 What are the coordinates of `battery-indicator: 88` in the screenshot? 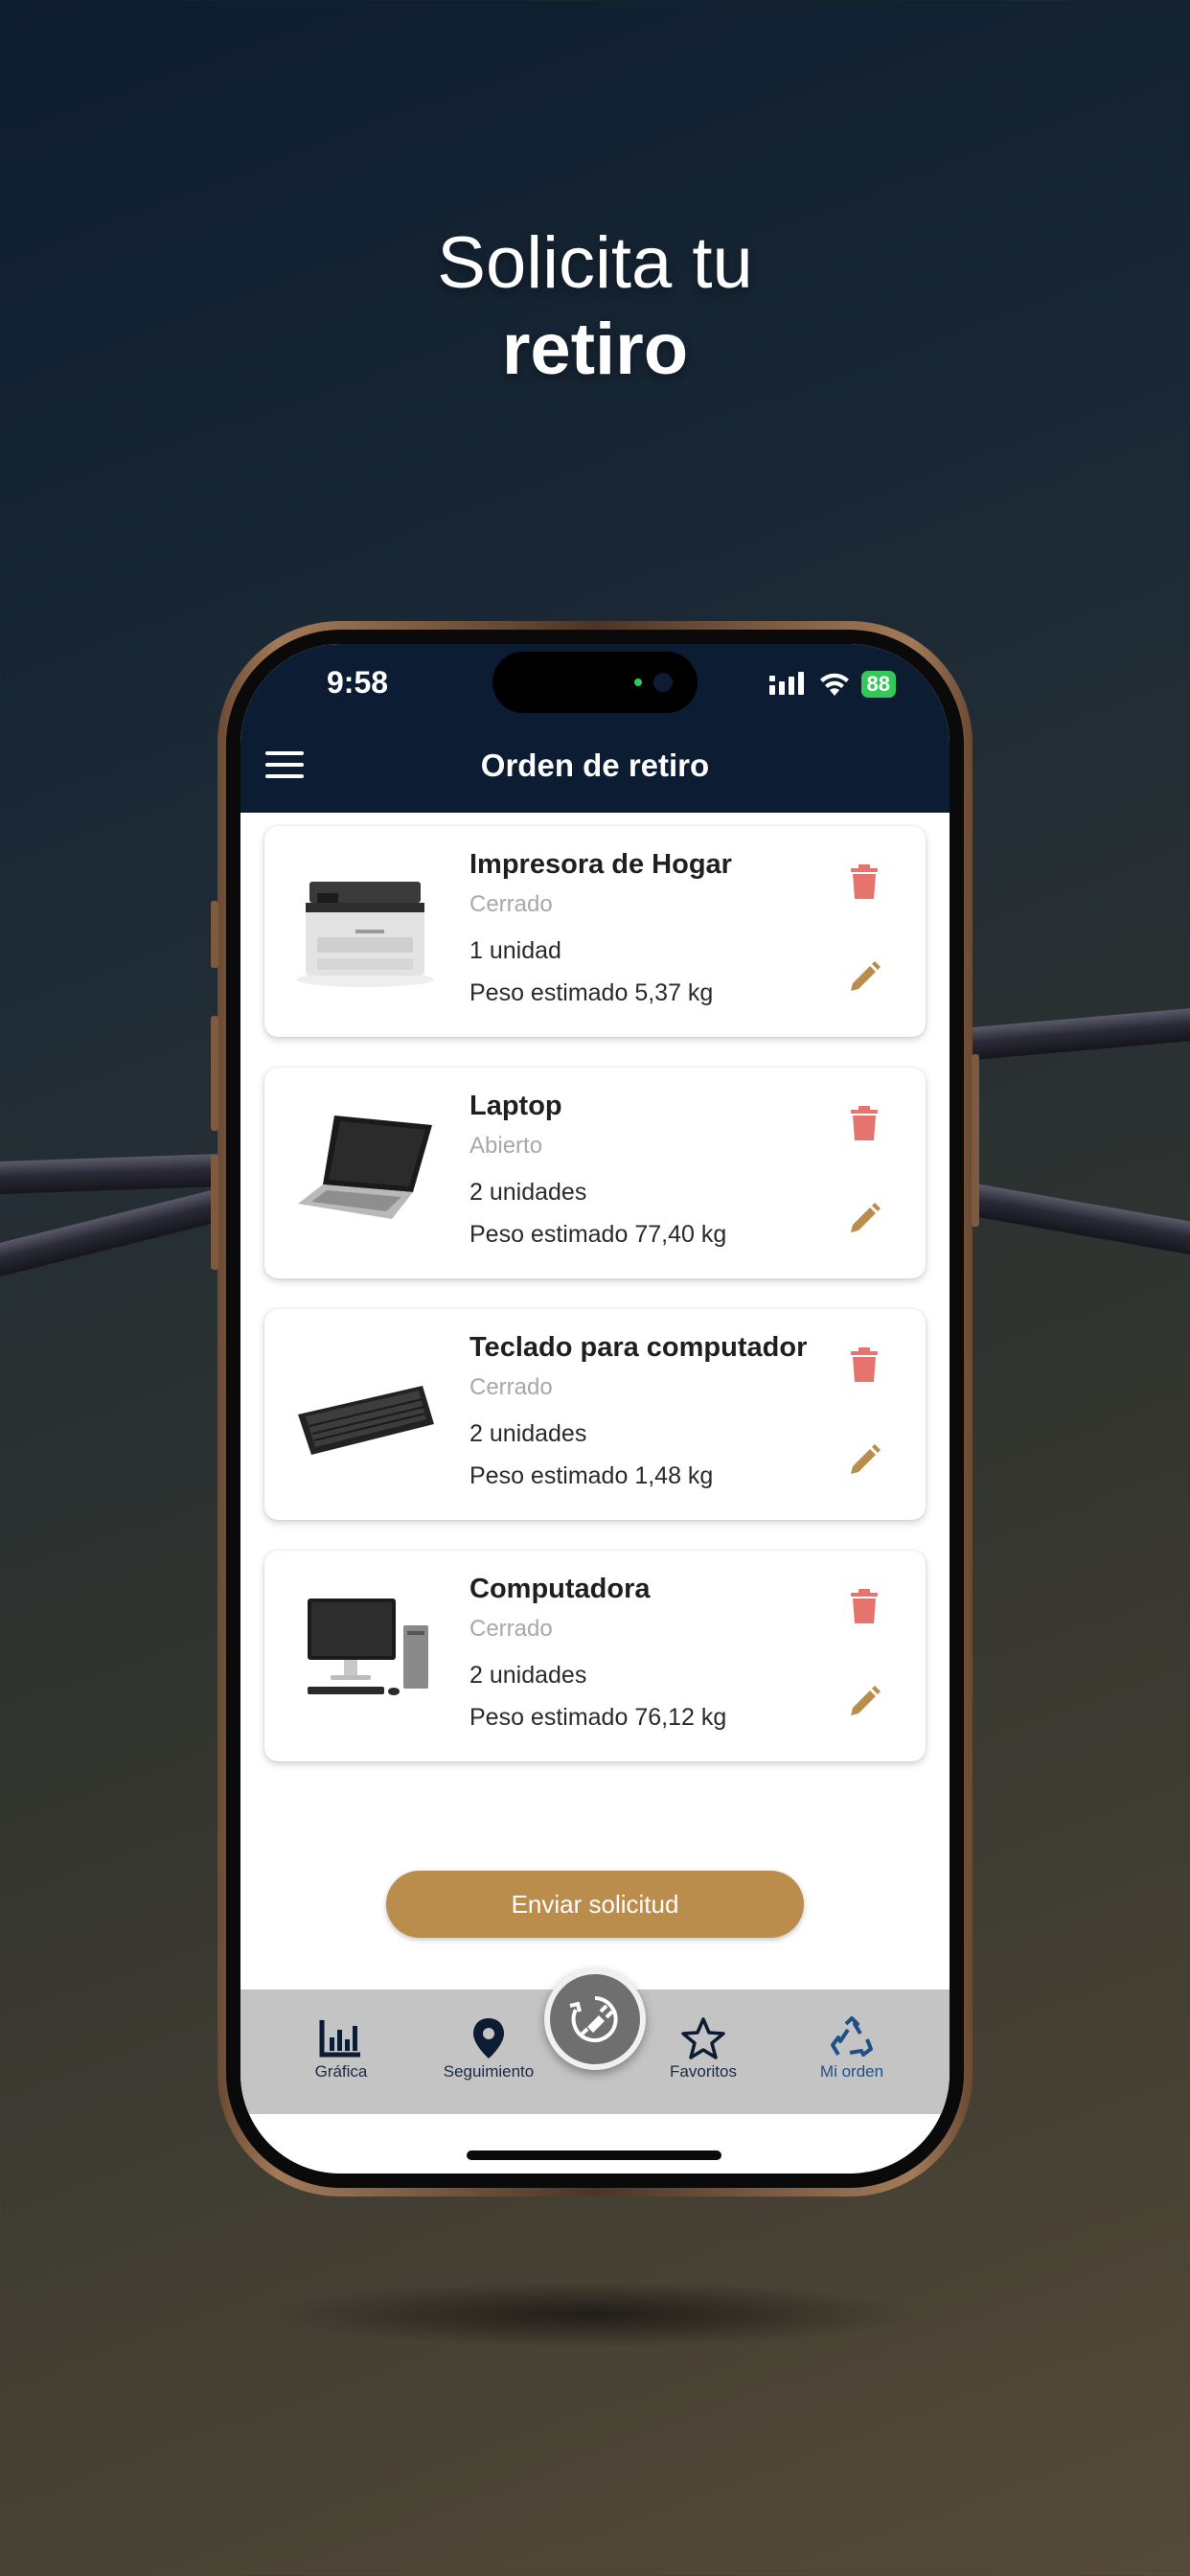 It's located at (878, 684).